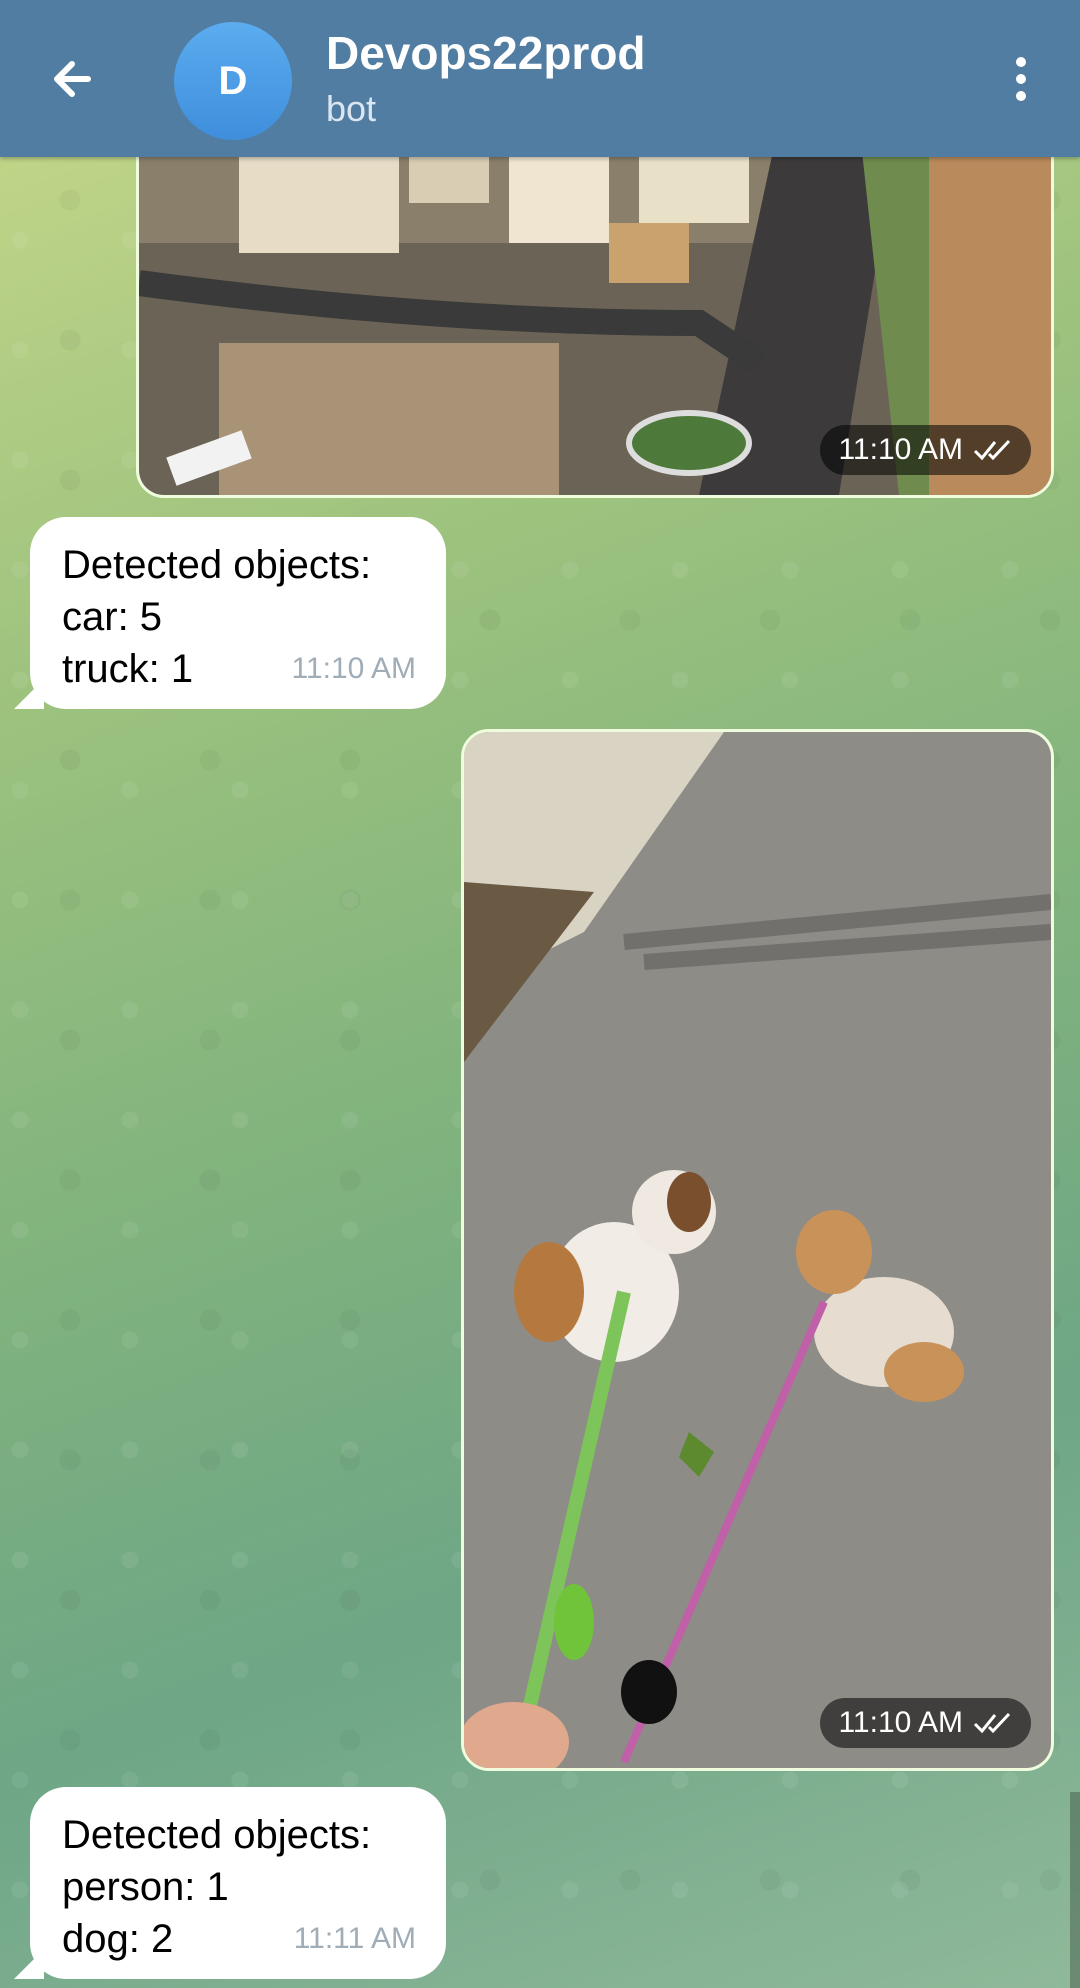  Describe the element at coordinates (1075, 1890) in the screenshot. I see `scrollbar-thumb` at that location.